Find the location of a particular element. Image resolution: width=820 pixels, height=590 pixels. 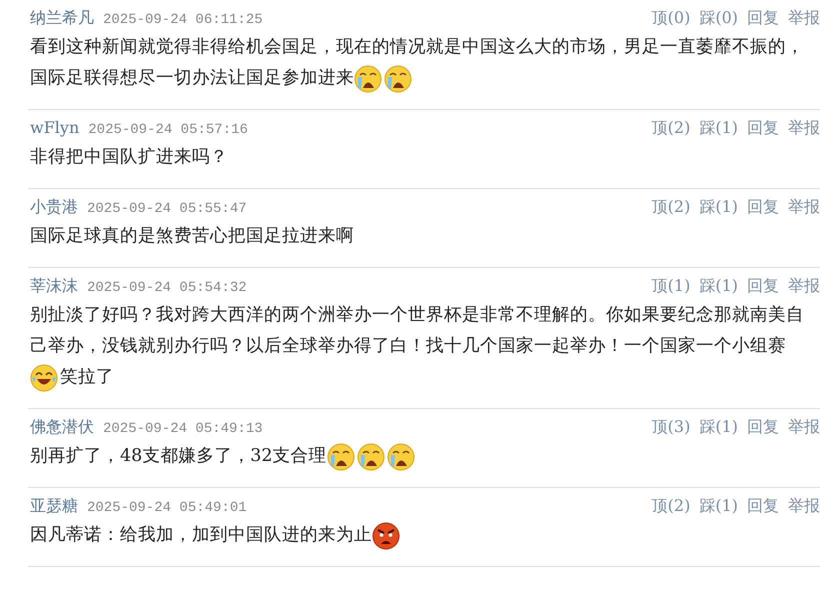

username: 佛惫潜伏 is located at coordinates (62, 427).